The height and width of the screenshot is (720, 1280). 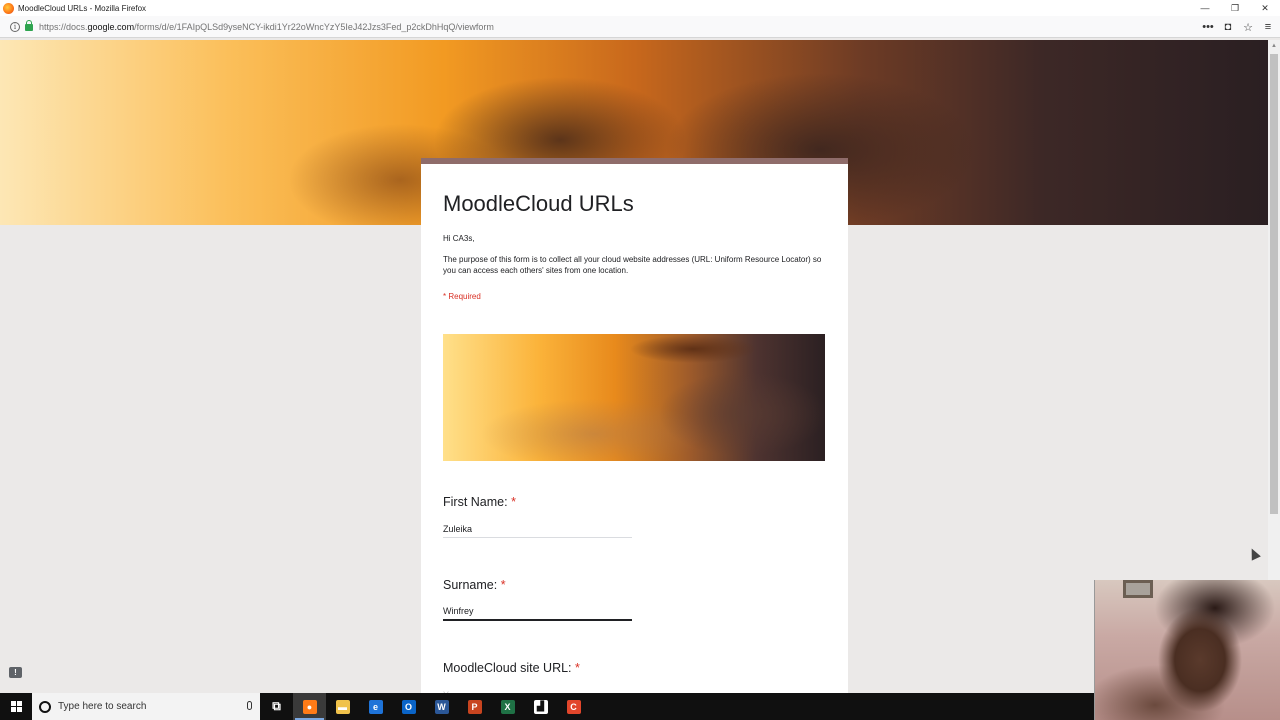 What do you see at coordinates (1268, 27) in the screenshot?
I see `menu-icon: ≡` at bounding box center [1268, 27].